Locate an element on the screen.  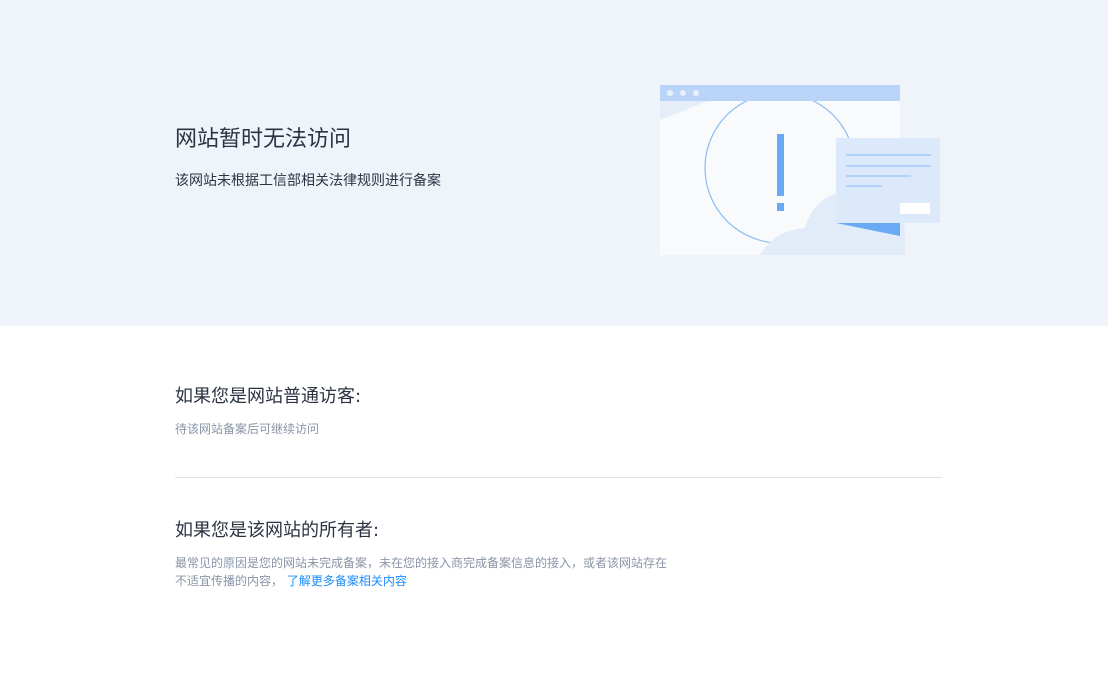
owner-text-line-2: 不适宜传播的内容， 了解更多备案相关内容 is located at coordinates (560, 581).